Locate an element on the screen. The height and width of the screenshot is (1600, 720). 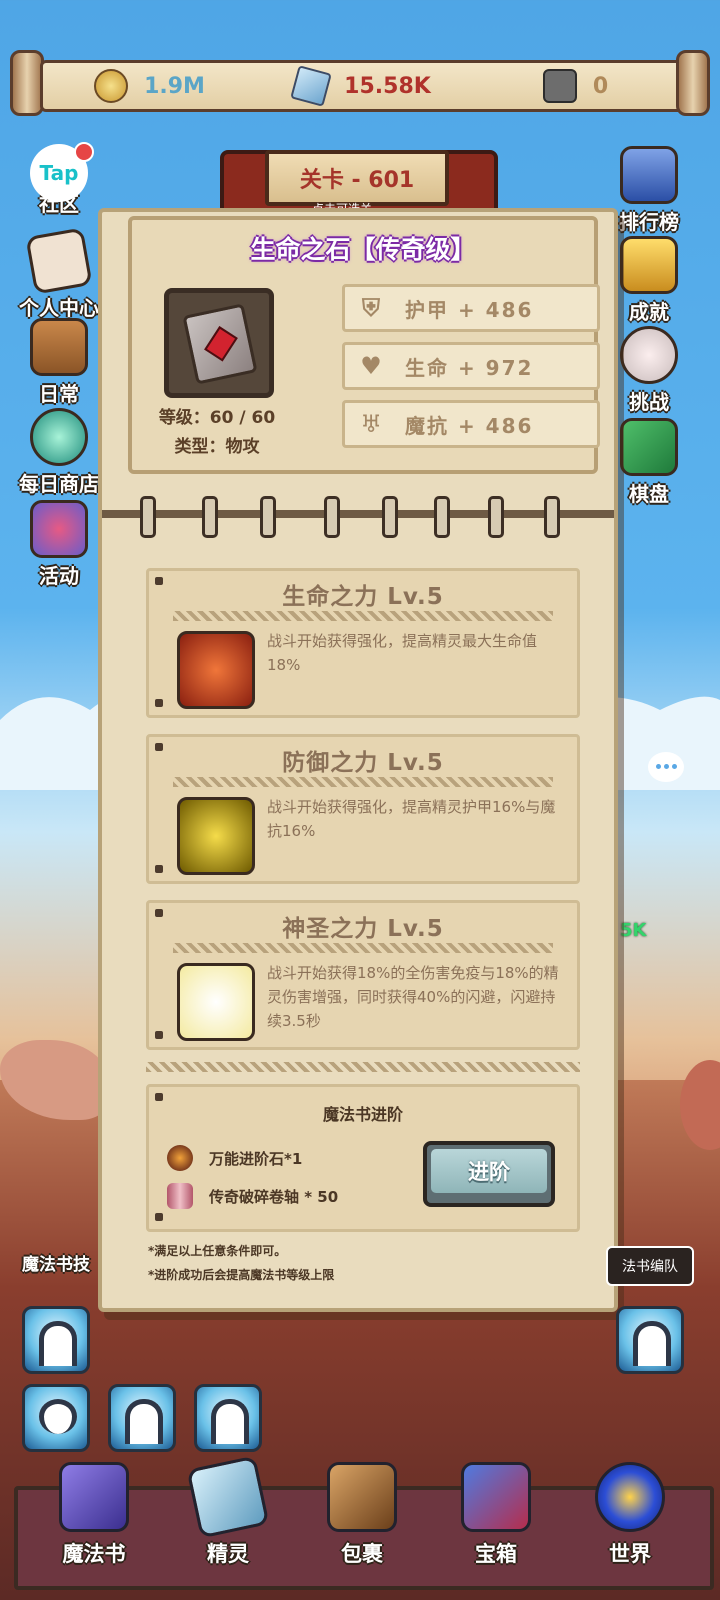
stat-armor: ⛨ 护甲 + 486 is located at coordinates (471, 308).